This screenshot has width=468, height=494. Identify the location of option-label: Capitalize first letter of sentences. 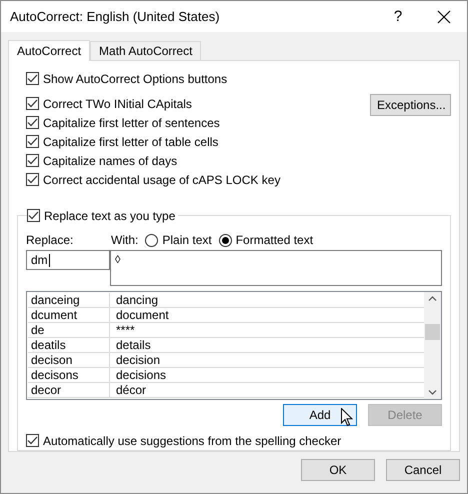
(131, 123).